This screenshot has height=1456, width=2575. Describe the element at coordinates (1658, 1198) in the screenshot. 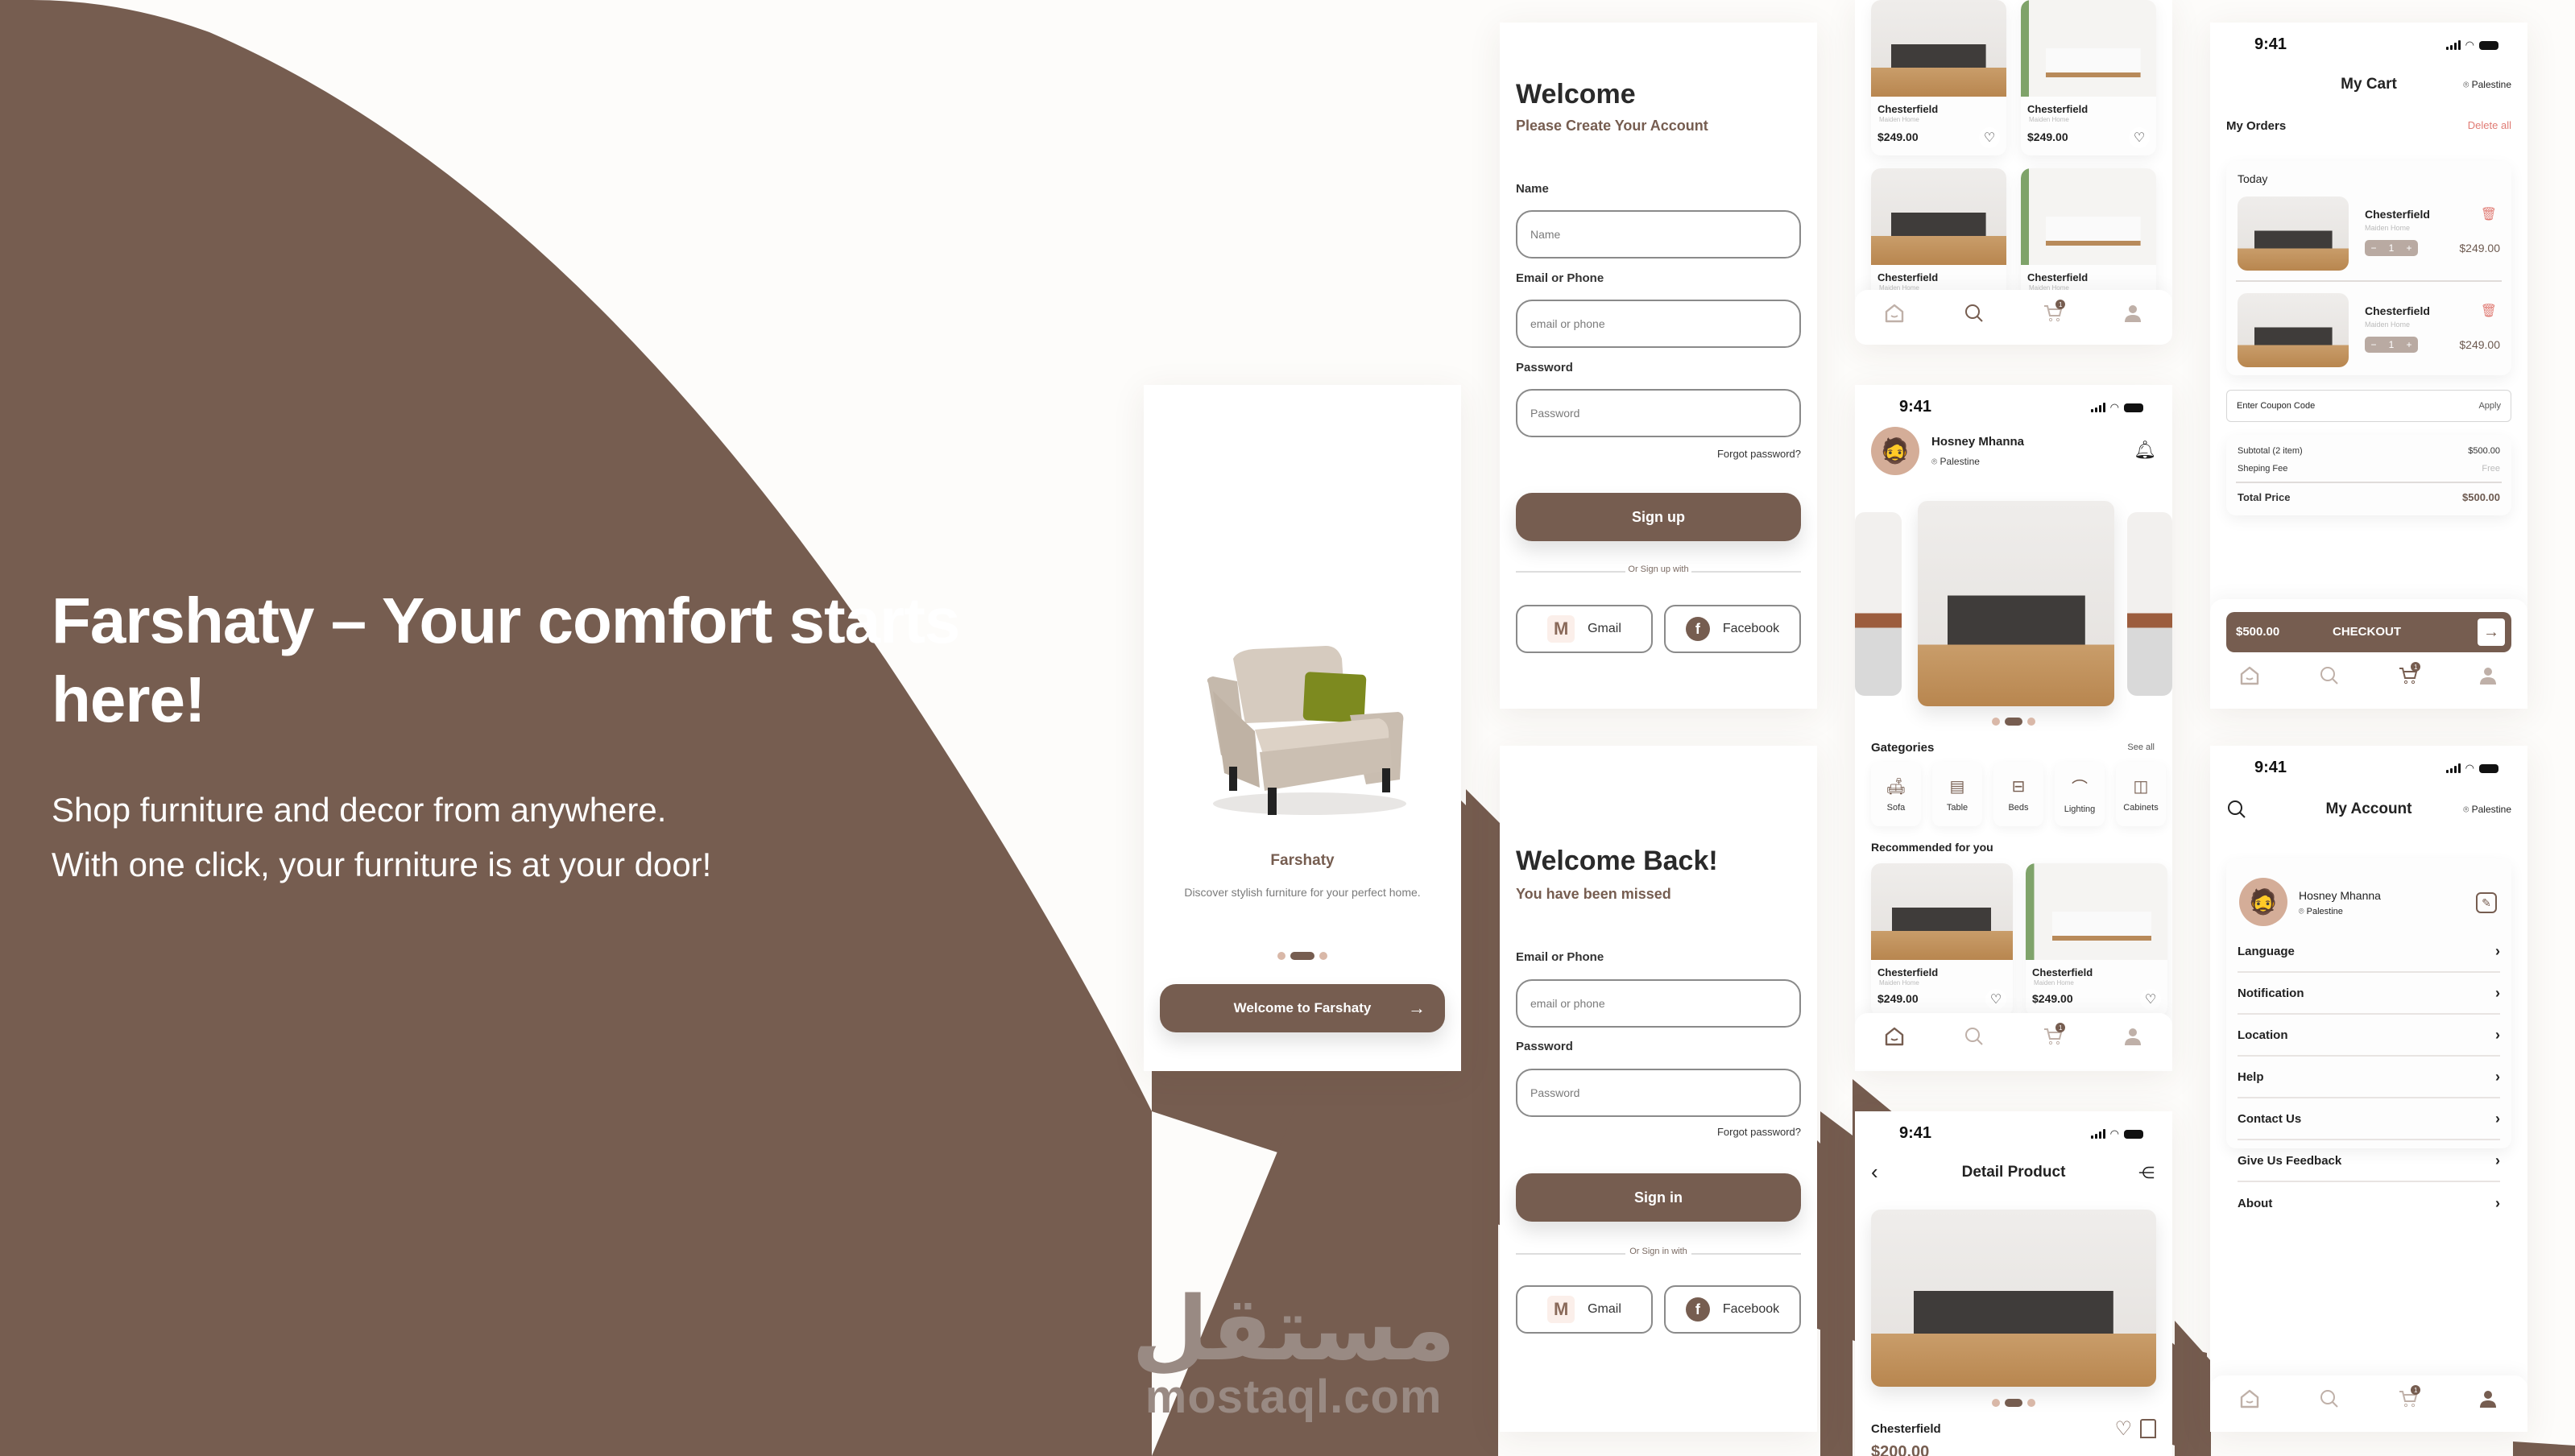

I see `signin-button: Sign in` at that location.